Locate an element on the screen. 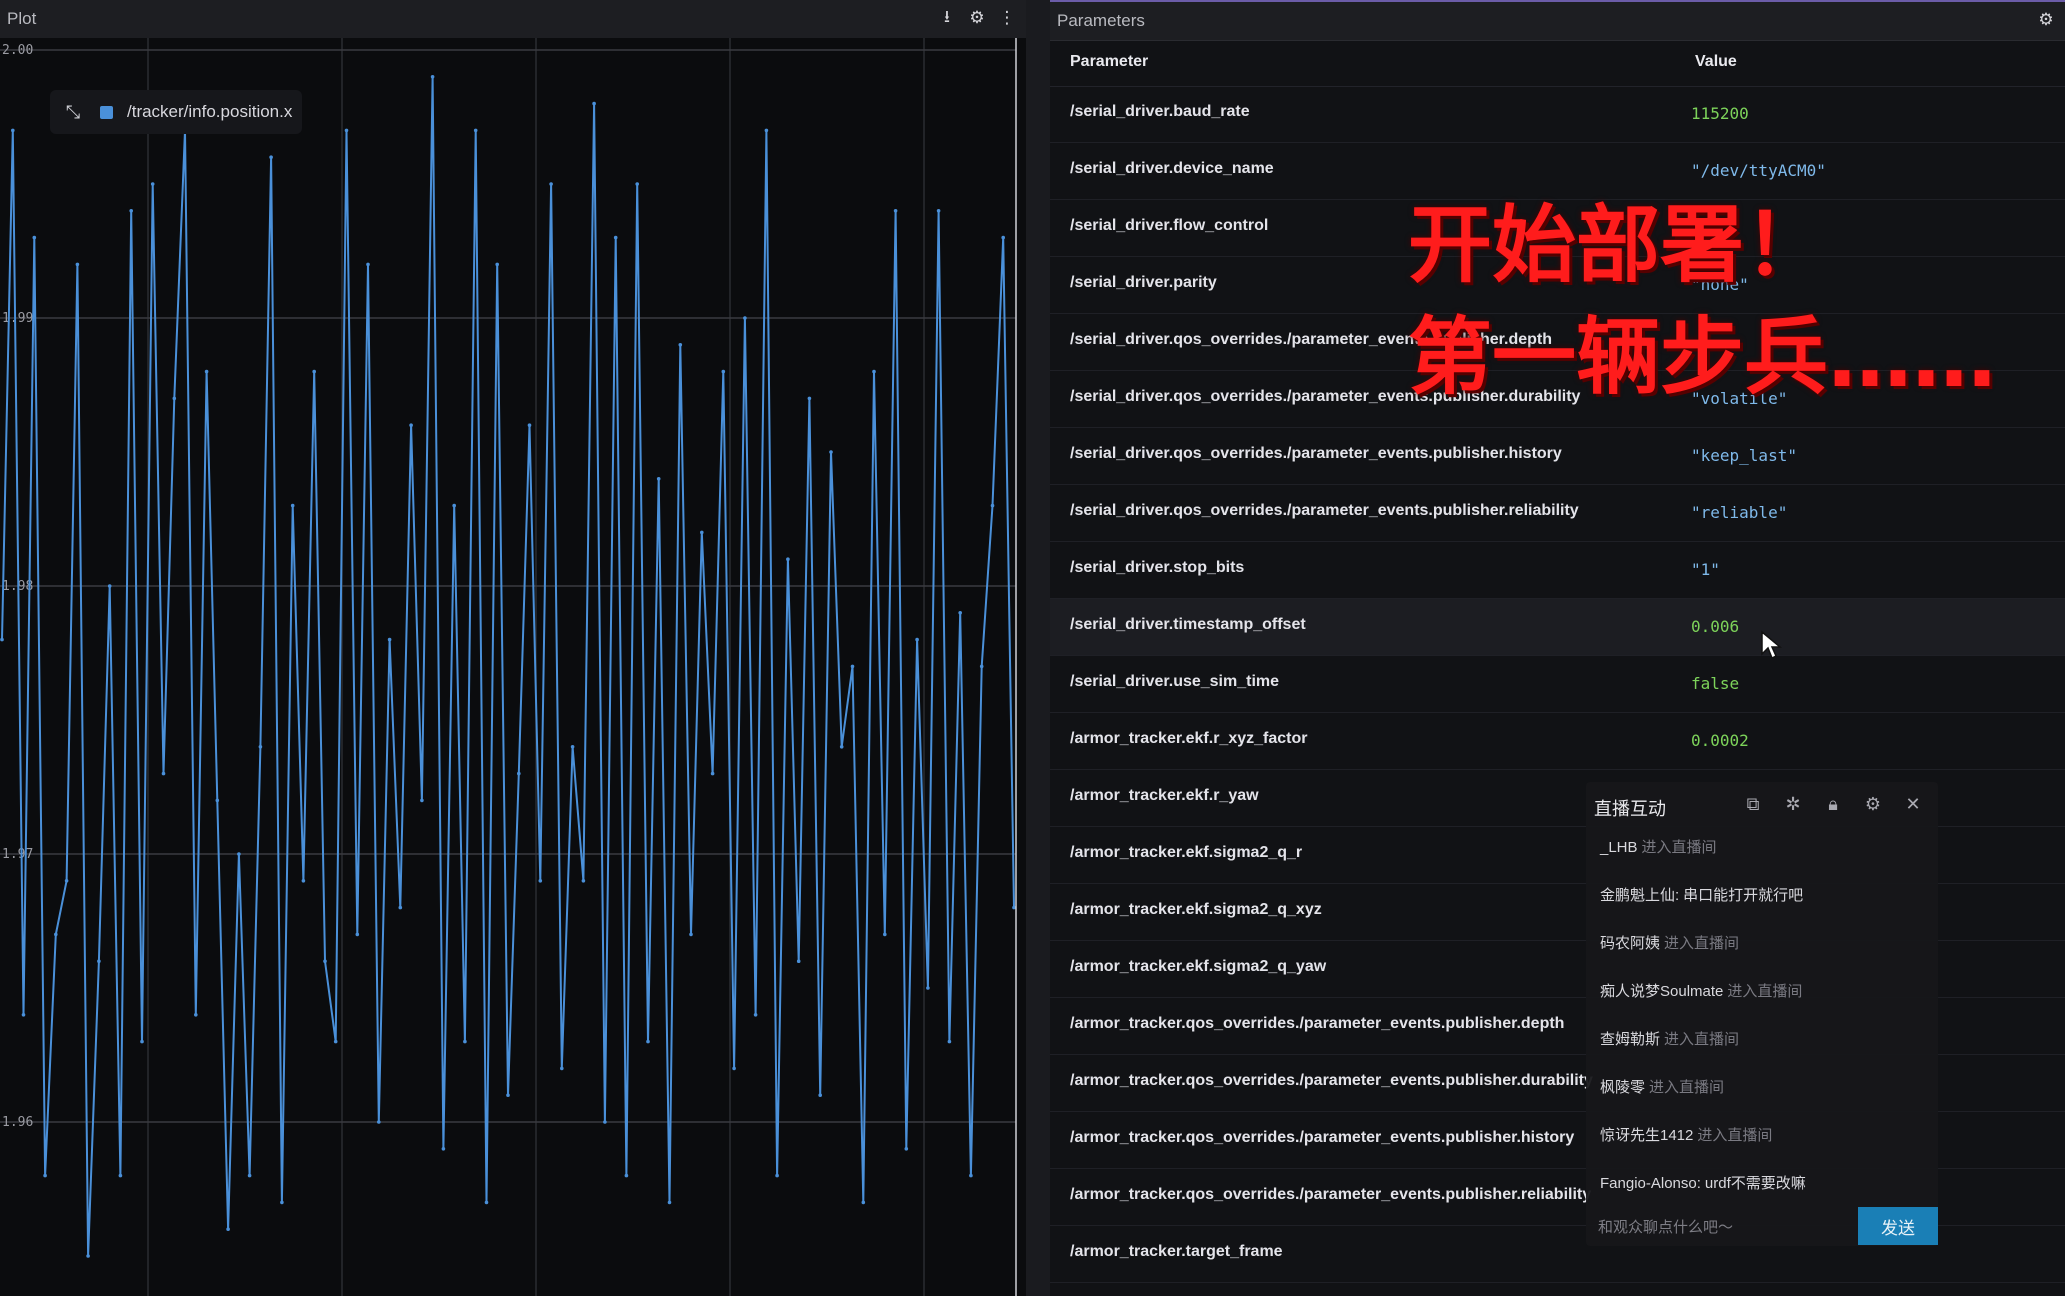 The width and height of the screenshot is (2065, 1296). chat-username: 金鹏魁上仙: is located at coordinates (1639, 895).